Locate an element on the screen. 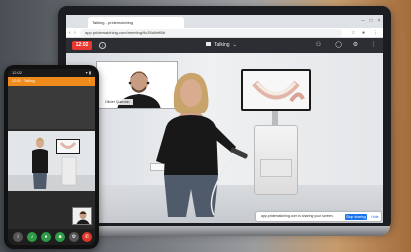  back-arrow-icon: ‹ is located at coordinates (70, 33).